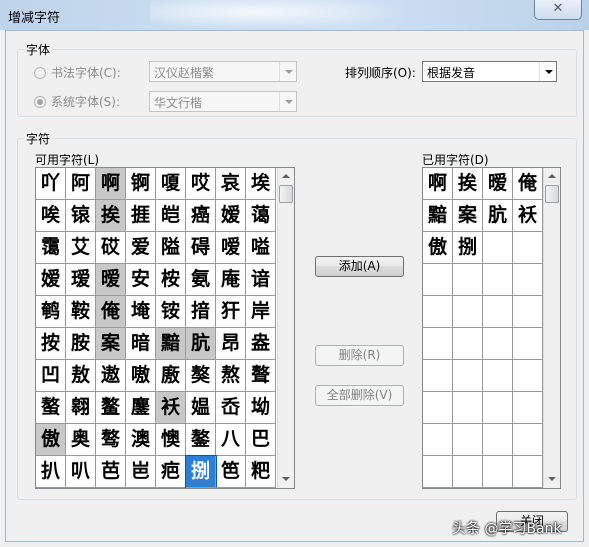 The width and height of the screenshot is (589, 547). I want to click on used-cell: 肮, so click(498, 216).